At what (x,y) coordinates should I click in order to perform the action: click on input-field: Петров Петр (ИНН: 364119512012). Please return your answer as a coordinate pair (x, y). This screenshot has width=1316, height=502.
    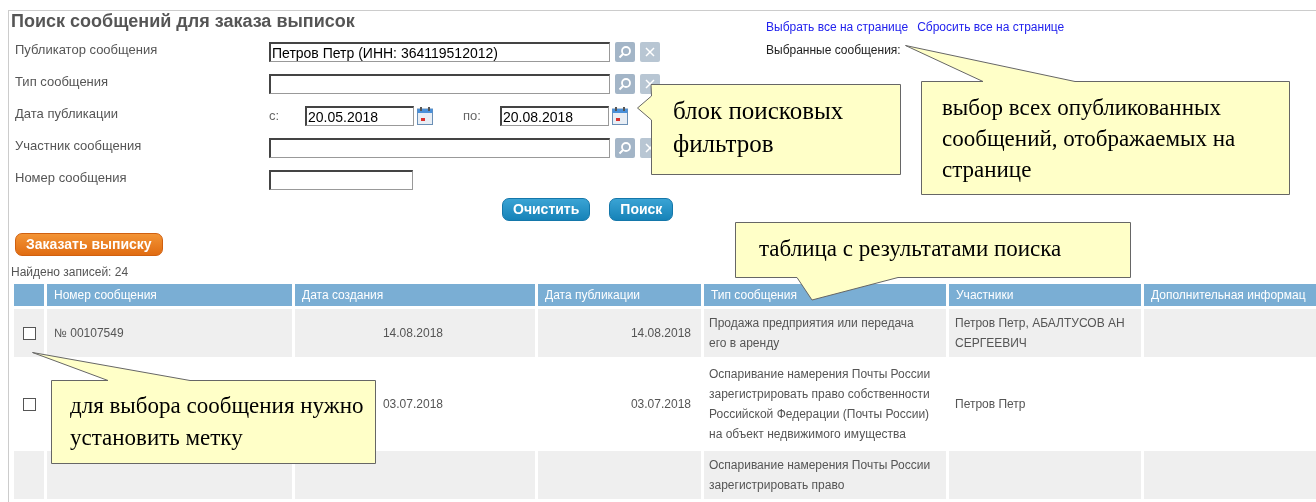
    Looking at the image, I should click on (439, 52).